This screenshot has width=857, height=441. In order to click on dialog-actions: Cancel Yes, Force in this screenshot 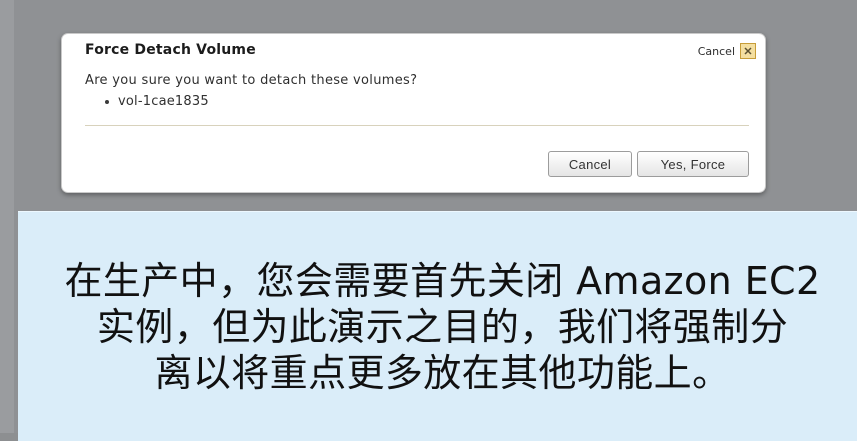, I will do `click(648, 164)`.